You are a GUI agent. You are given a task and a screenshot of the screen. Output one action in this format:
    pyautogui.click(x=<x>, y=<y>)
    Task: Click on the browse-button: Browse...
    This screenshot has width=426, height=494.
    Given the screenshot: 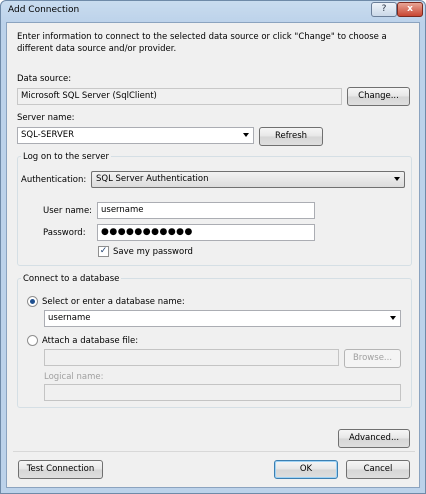 What is the action you would take?
    pyautogui.click(x=372, y=358)
    